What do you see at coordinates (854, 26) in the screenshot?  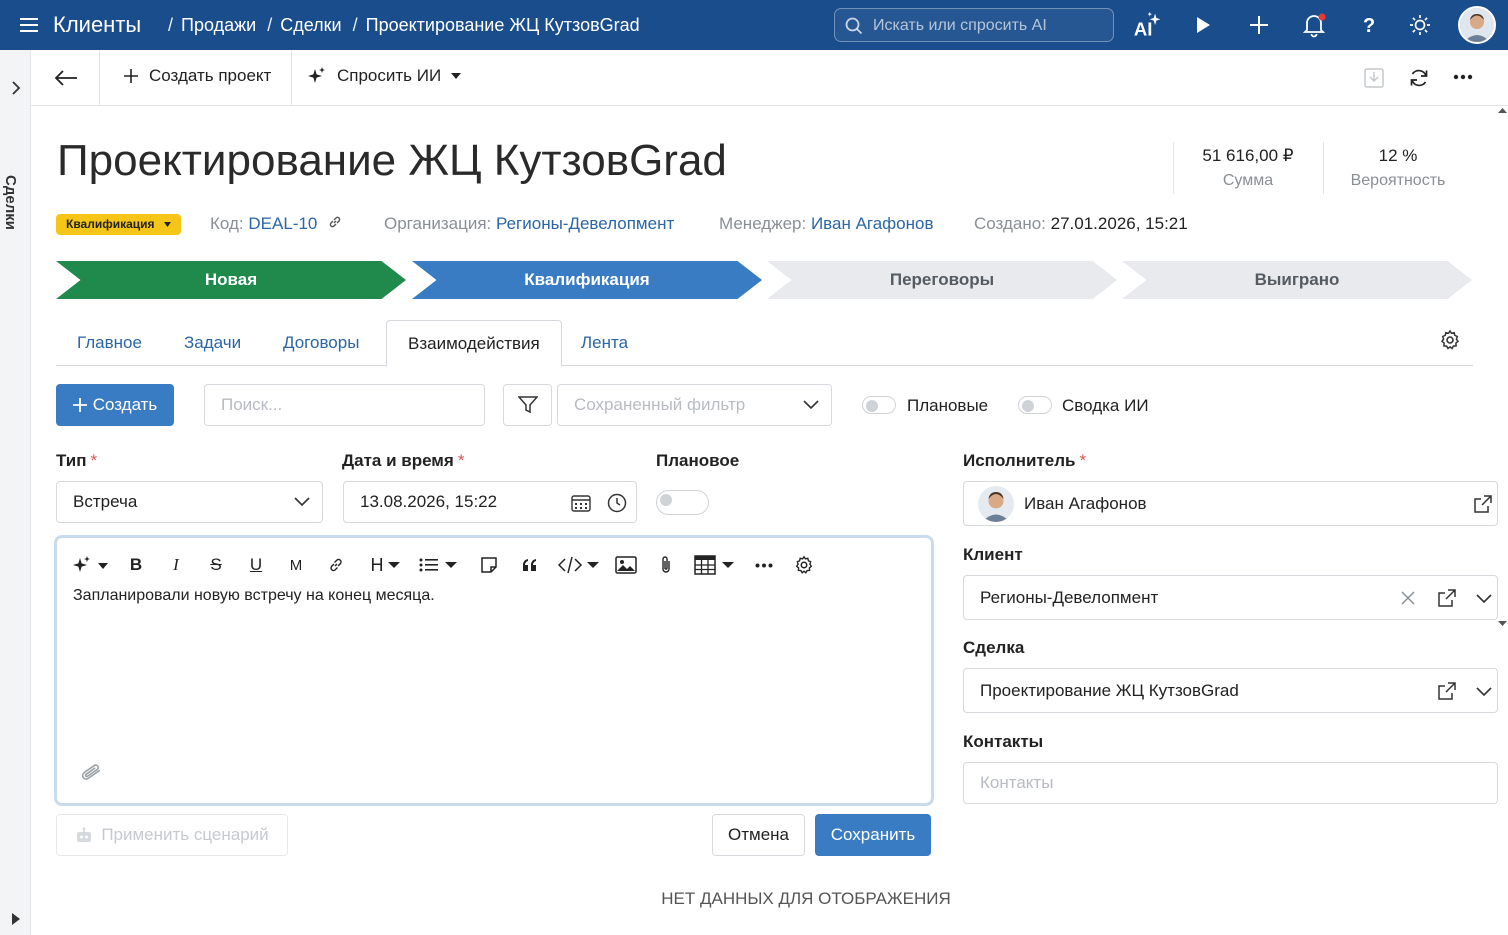 I see `search-icon` at bounding box center [854, 26].